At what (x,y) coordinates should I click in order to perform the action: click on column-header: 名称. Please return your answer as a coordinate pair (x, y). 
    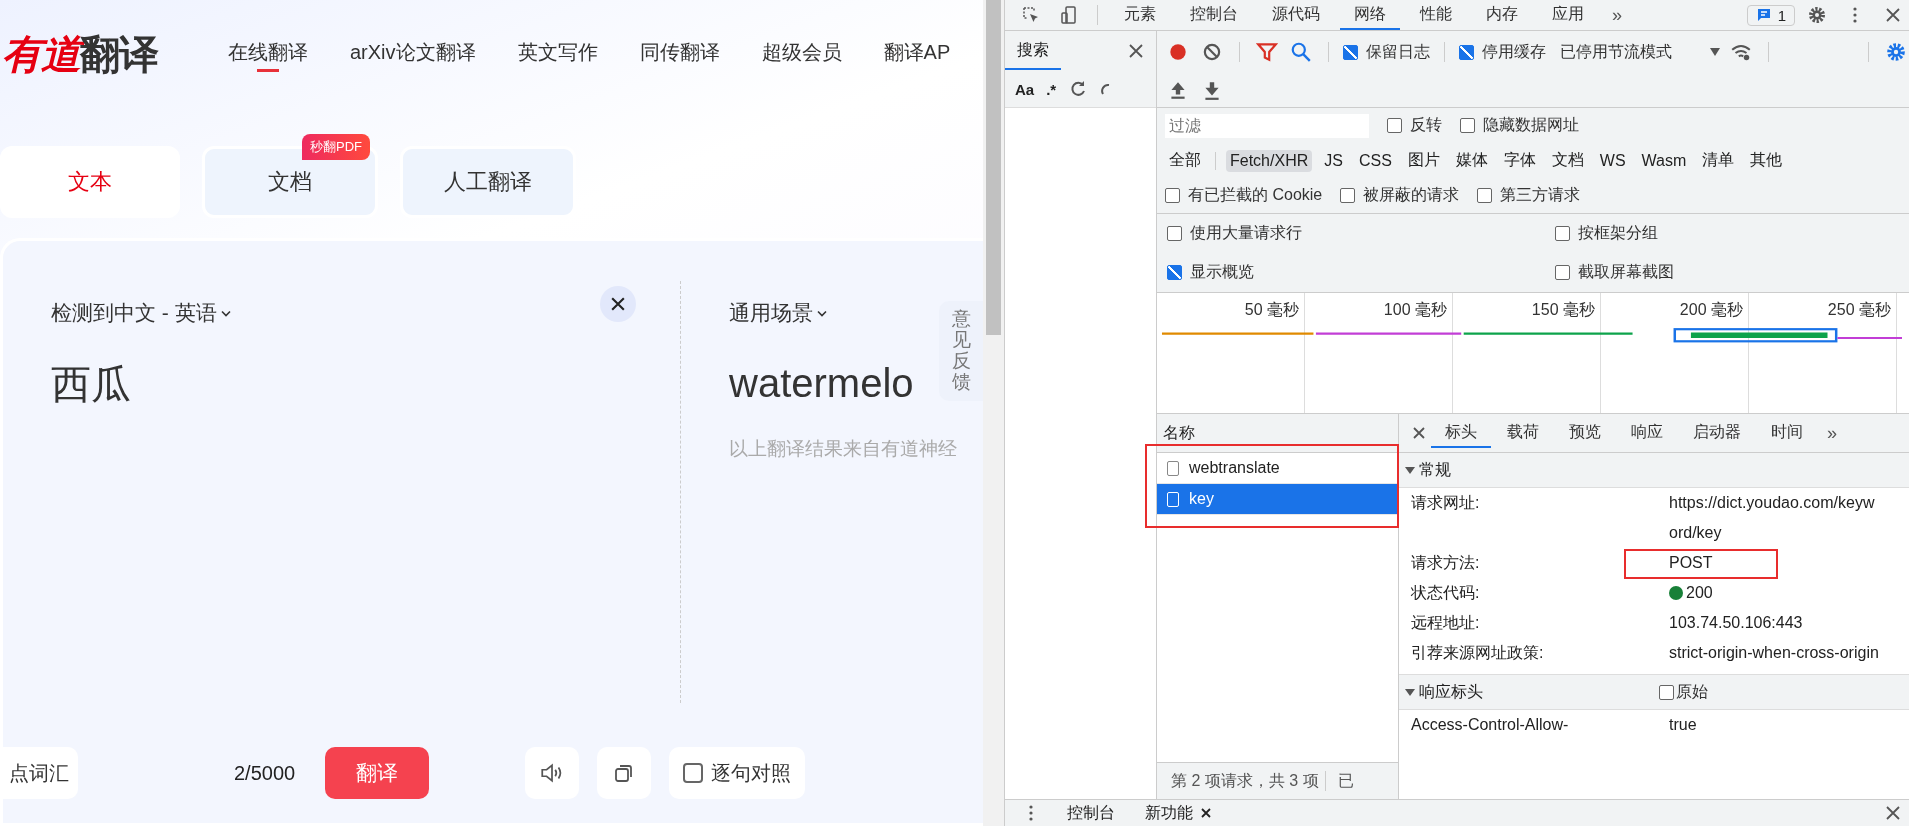
    Looking at the image, I should click on (1277, 433).